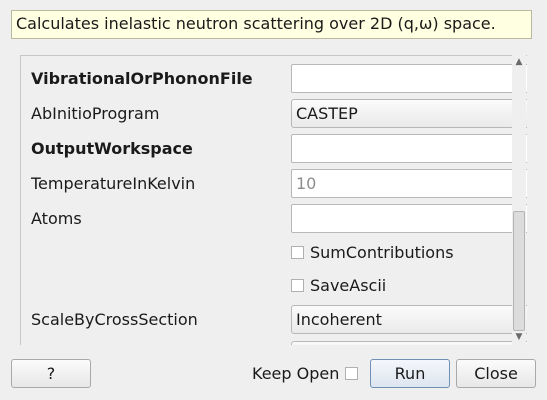  What do you see at coordinates (297, 252) in the screenshot?
I see `sum-contributions-box` at bounding box center [297, 252].